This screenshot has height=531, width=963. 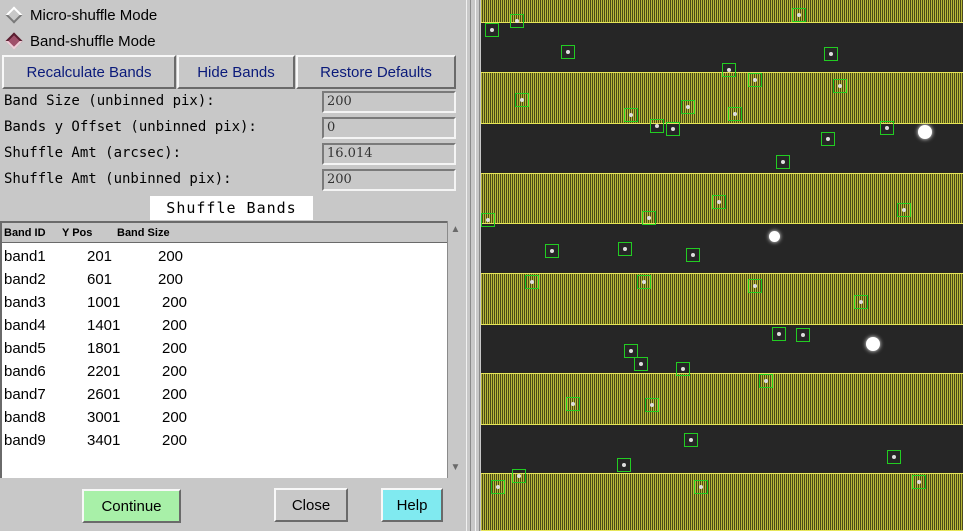 I want to click on y-pos-cell: 1401, so click(x=104, y=325).